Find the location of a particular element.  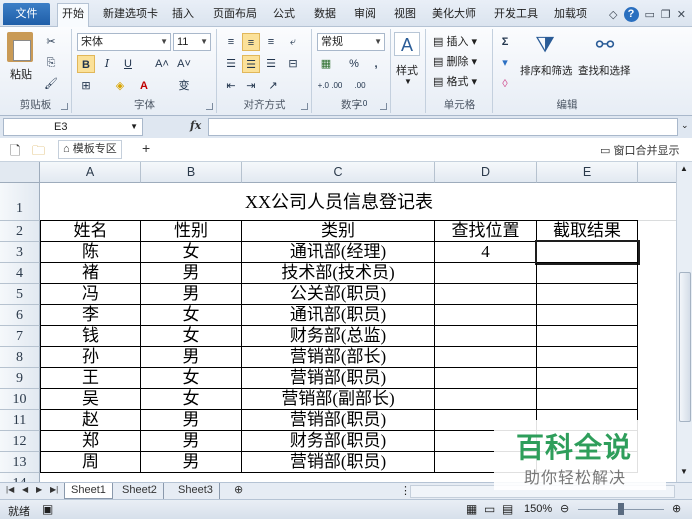

column-header-c: C is located at coordinates (338, 172).